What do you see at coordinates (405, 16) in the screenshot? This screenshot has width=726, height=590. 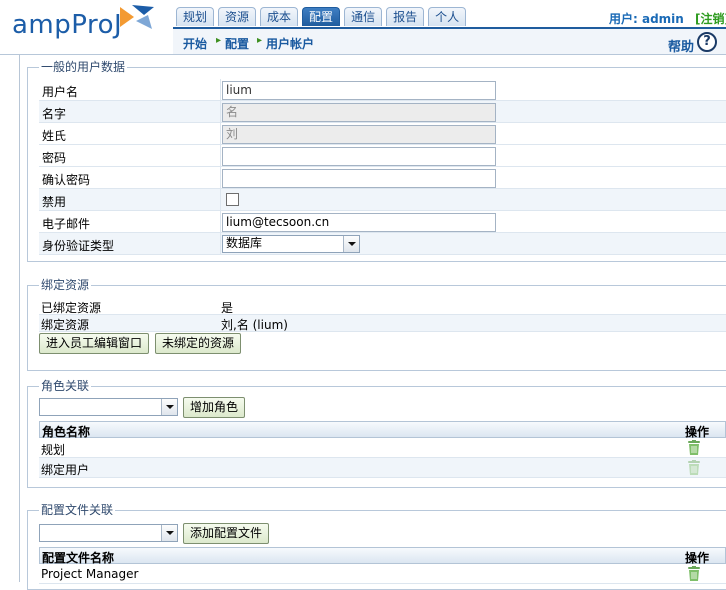 I see `tab-reports: 报告` at bounding box center [405, 16].